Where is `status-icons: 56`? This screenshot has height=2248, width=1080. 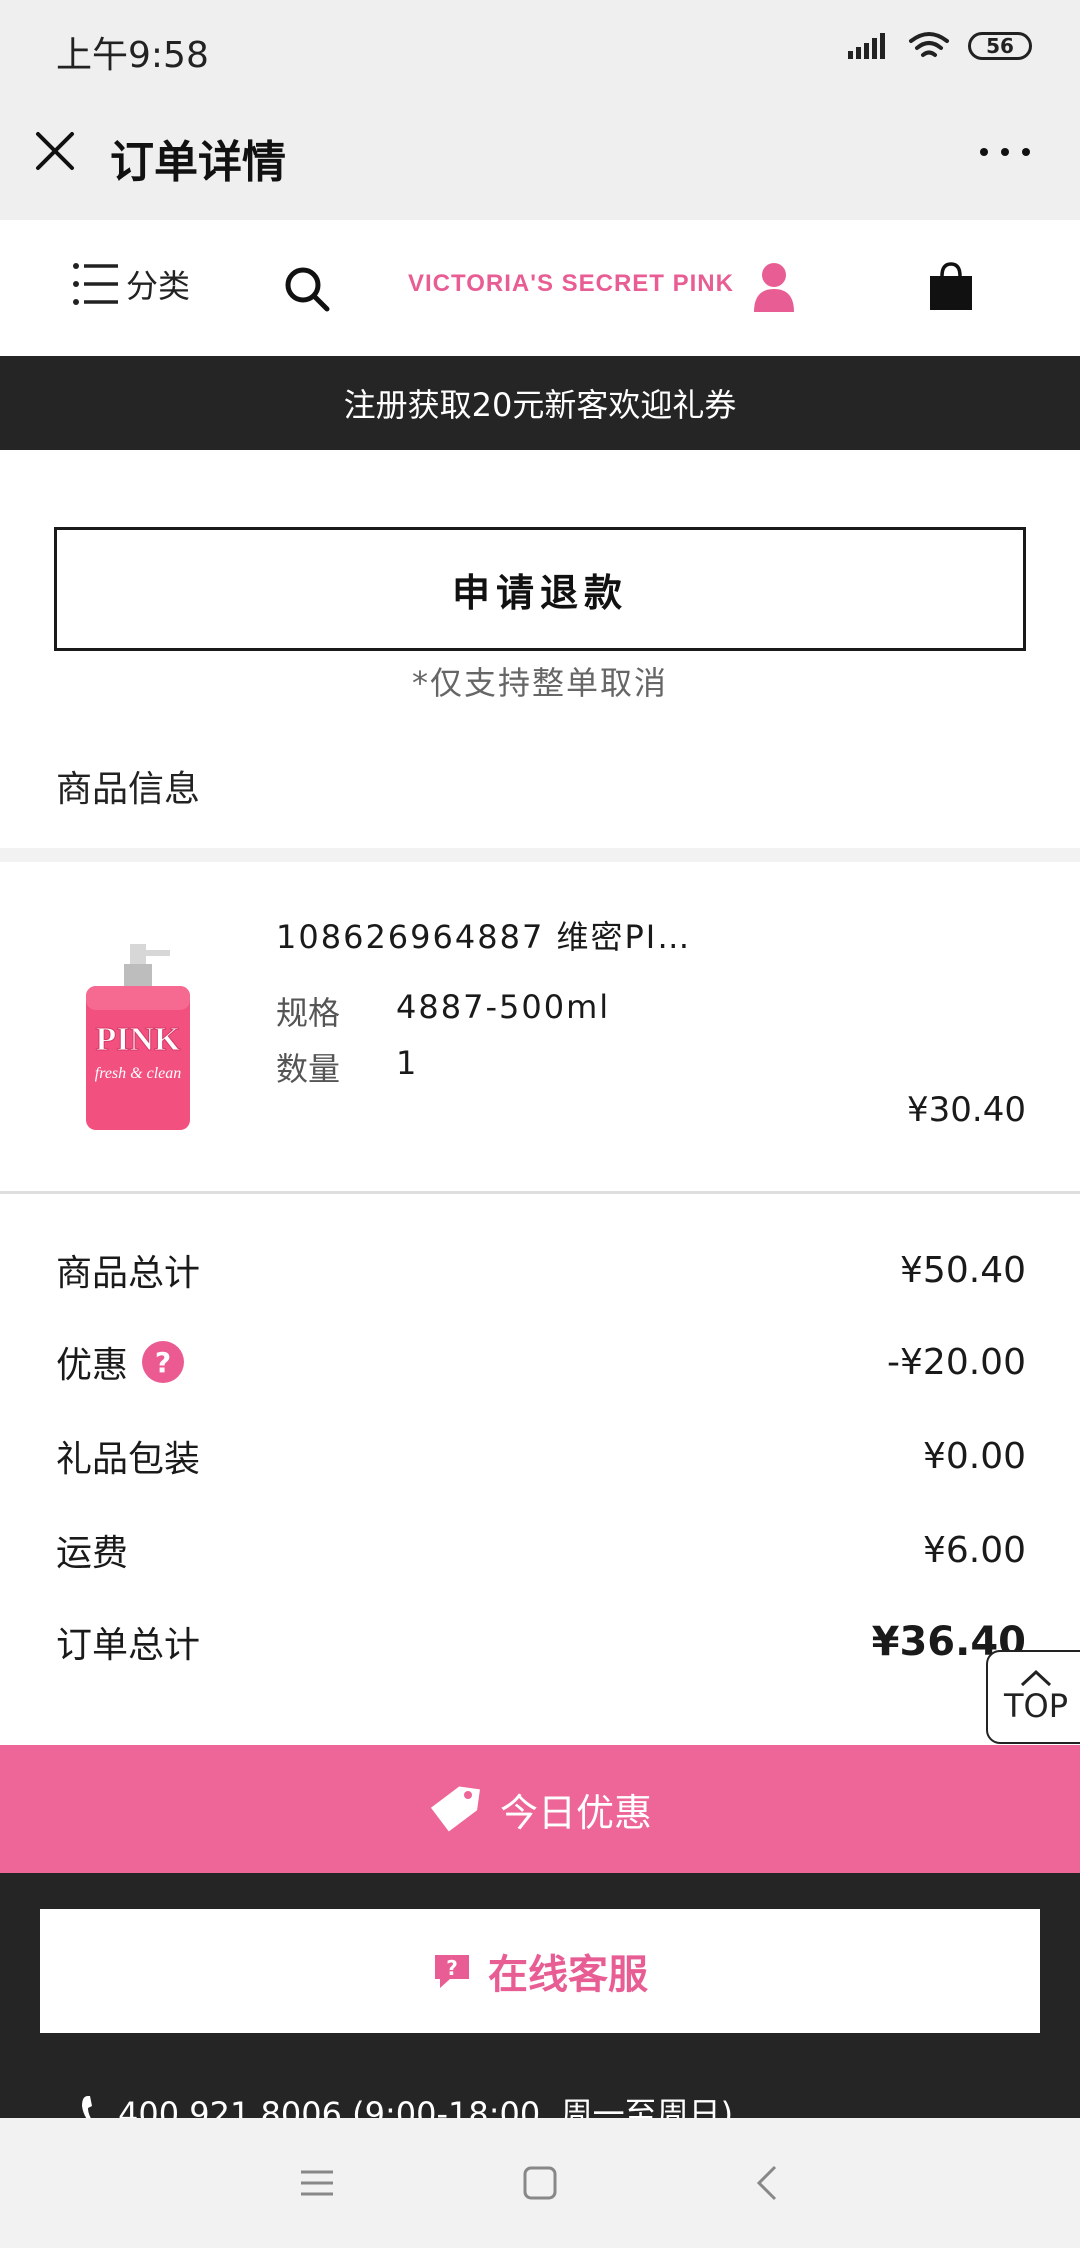 status-icons: 56 is located at coordinates (940, 46).